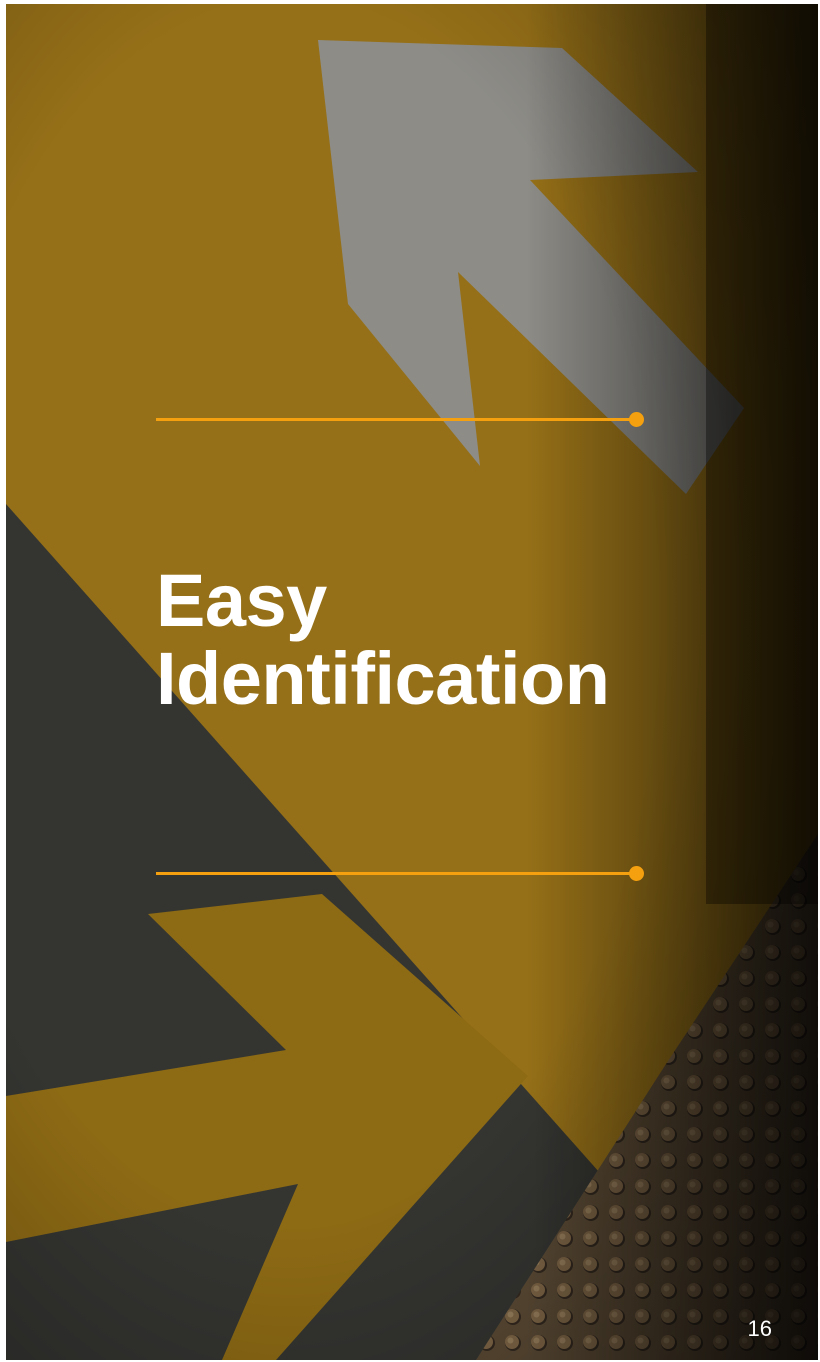 The height and width of the screenshot is (1362, 820). Describe the element at coordinates (759, 1328) in the screenshot. I see `page-number: 16` at that location.